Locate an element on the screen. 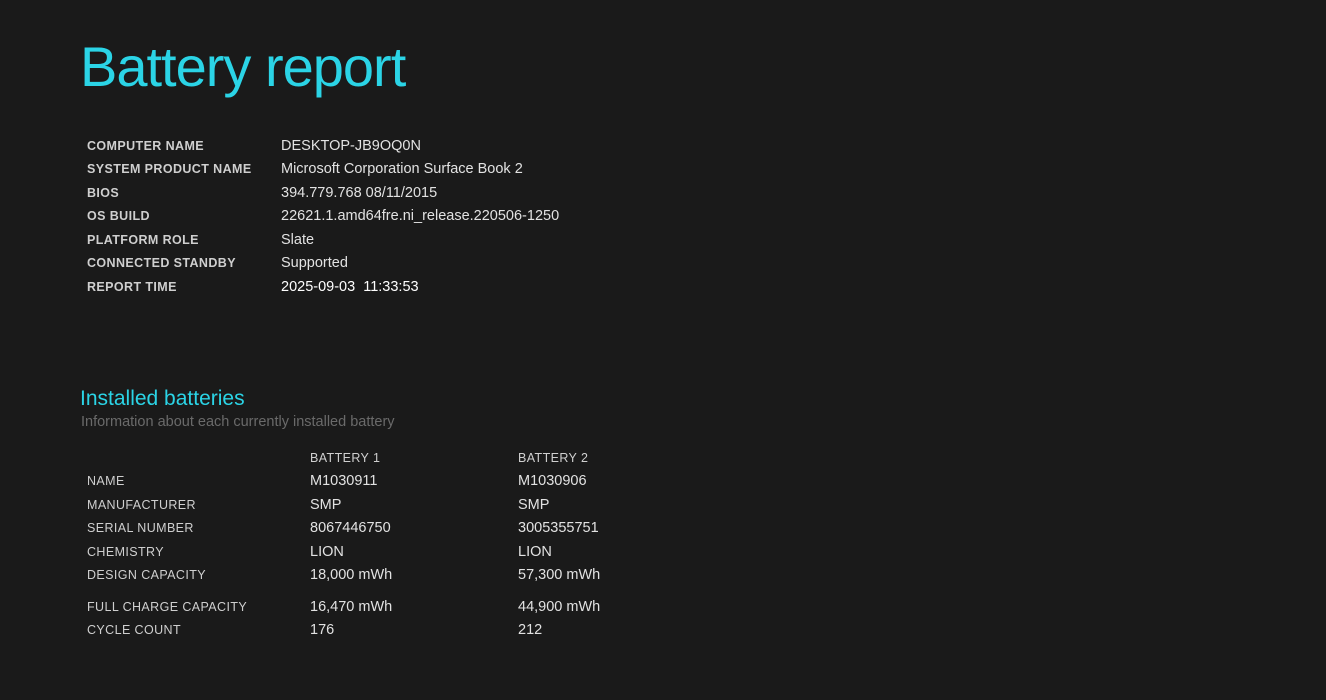  battery-row-name: NAME M1030911 M1030906 is located at coordinates (402, 482).